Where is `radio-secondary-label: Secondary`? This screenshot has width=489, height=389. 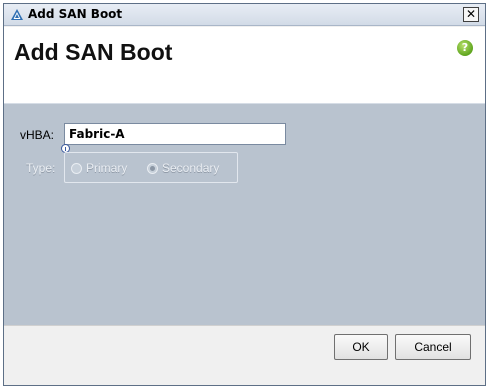
radio-secondary-label: Secondary is located at coordinates (191, 168).